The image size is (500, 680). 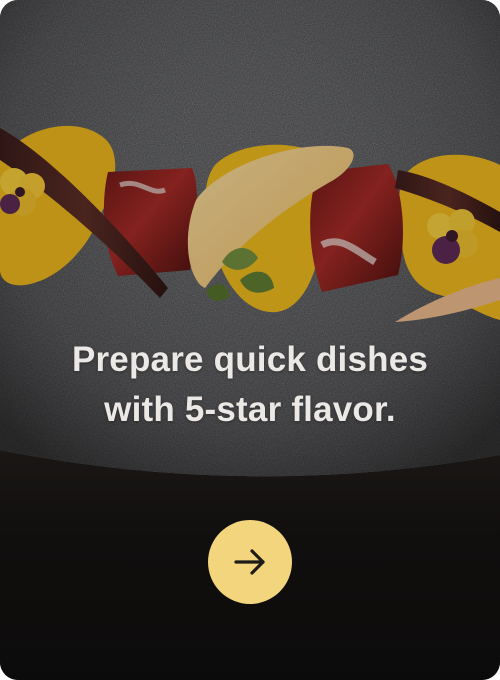 What do you see at coordinates (250, 359) in the screenshot?
I see `headline-line-1: Prepare quick dishes` at bounding box center [250, 359].